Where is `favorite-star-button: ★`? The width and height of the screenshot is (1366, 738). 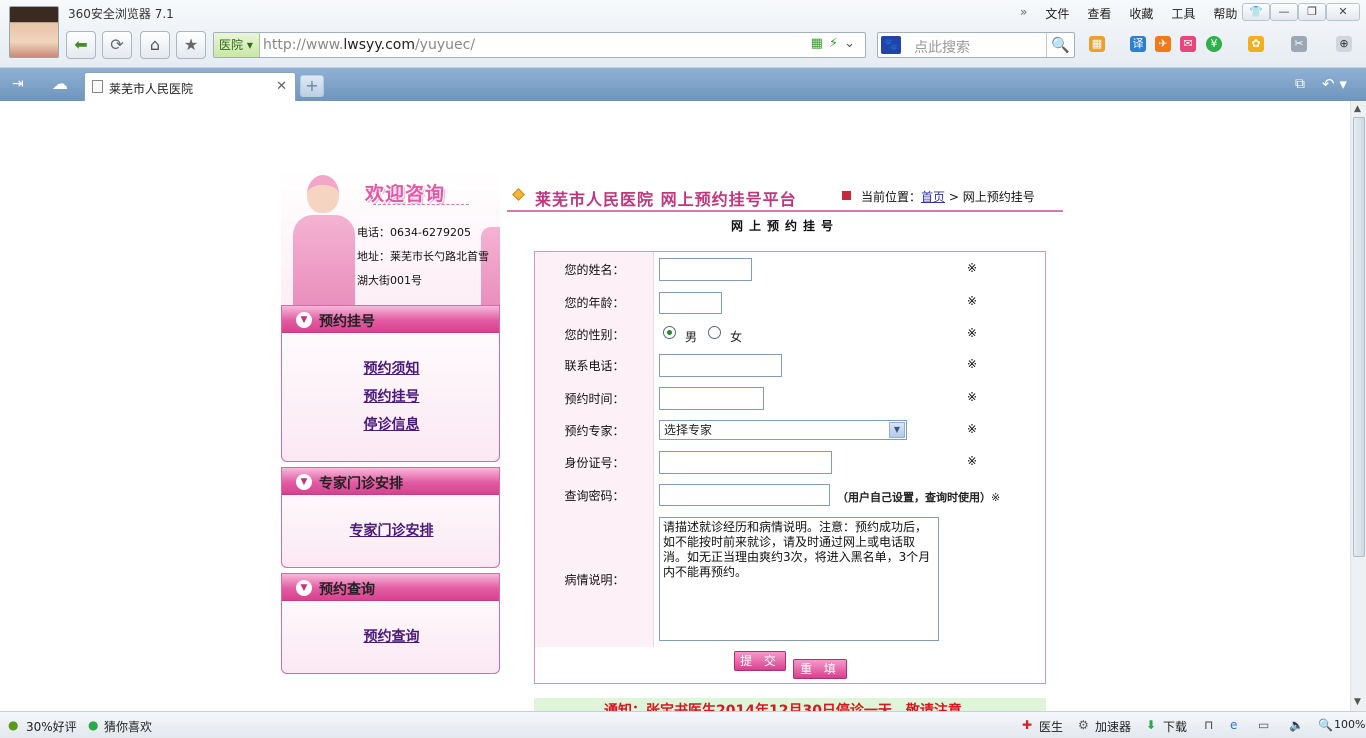
favorite-star-button: ★ is located at coordinates (191, 45).